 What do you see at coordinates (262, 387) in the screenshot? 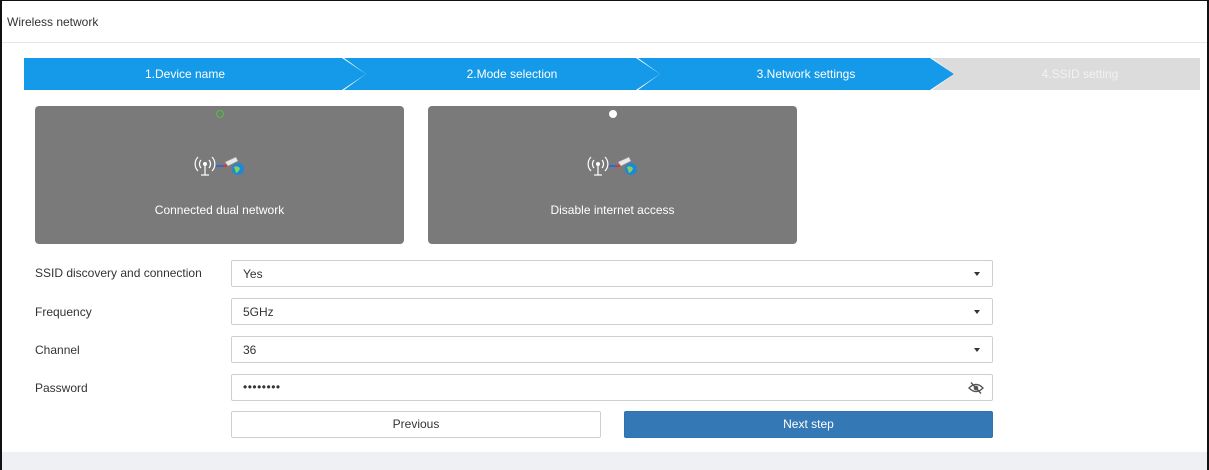
I see `password-value: ••••••••` at bounding box center [262, 387].